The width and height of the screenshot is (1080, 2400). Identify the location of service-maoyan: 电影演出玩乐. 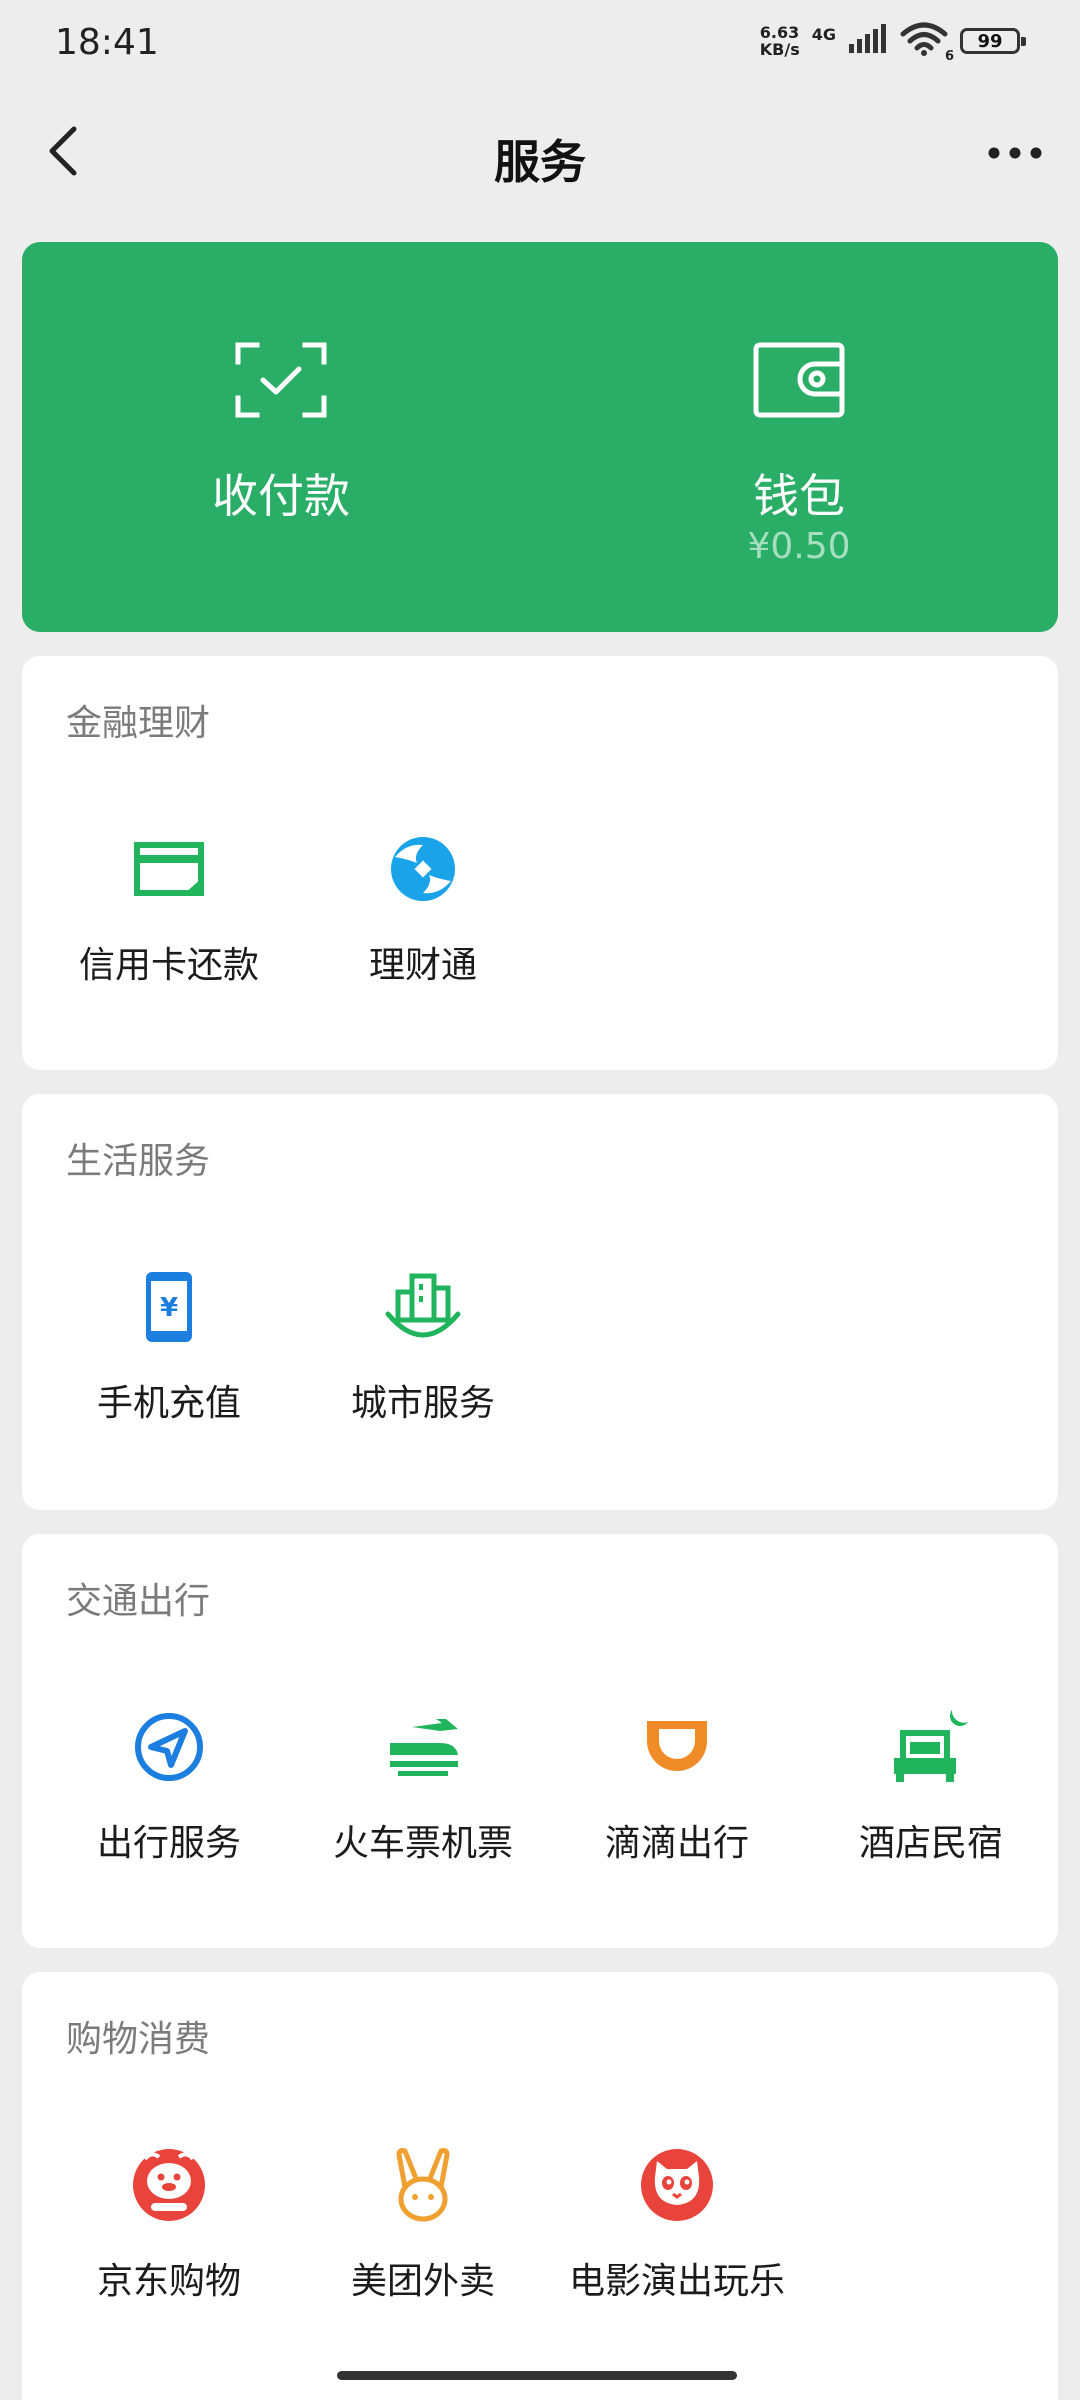
(677, 2242).